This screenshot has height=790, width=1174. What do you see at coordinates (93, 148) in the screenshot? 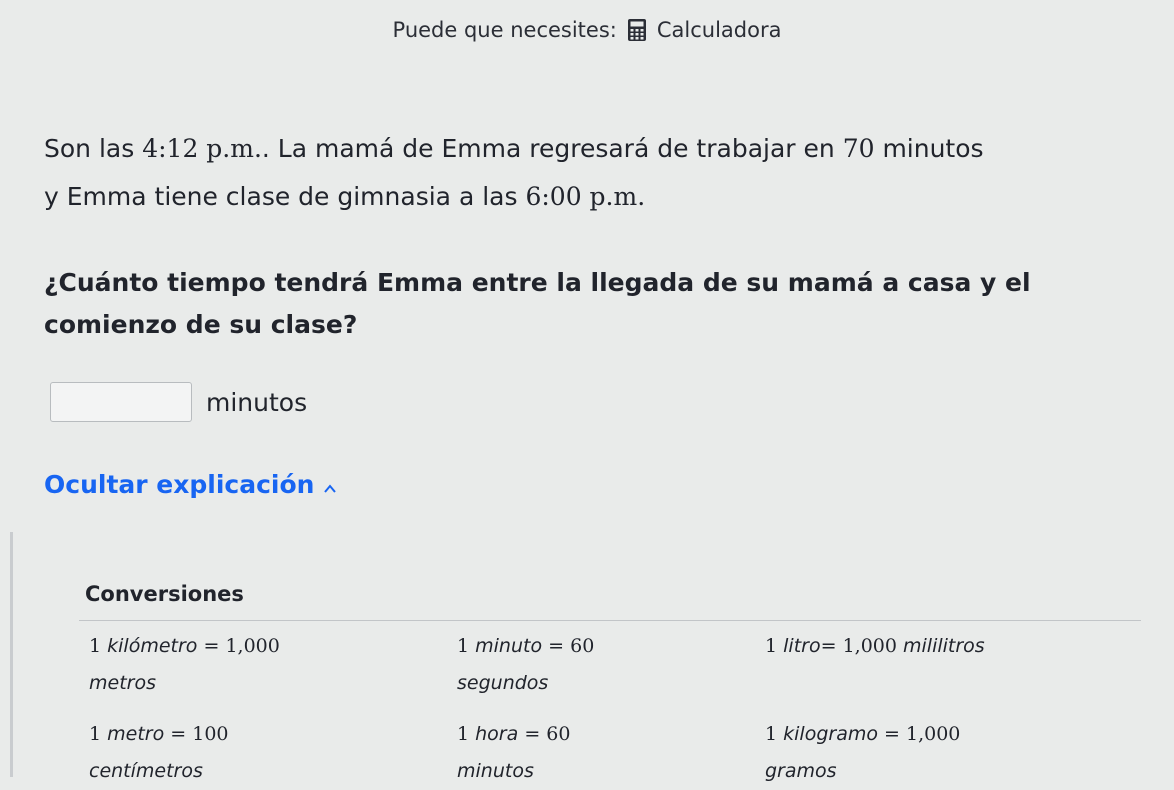
I see `problem-text: Son las` at bounding box center [93, 148].